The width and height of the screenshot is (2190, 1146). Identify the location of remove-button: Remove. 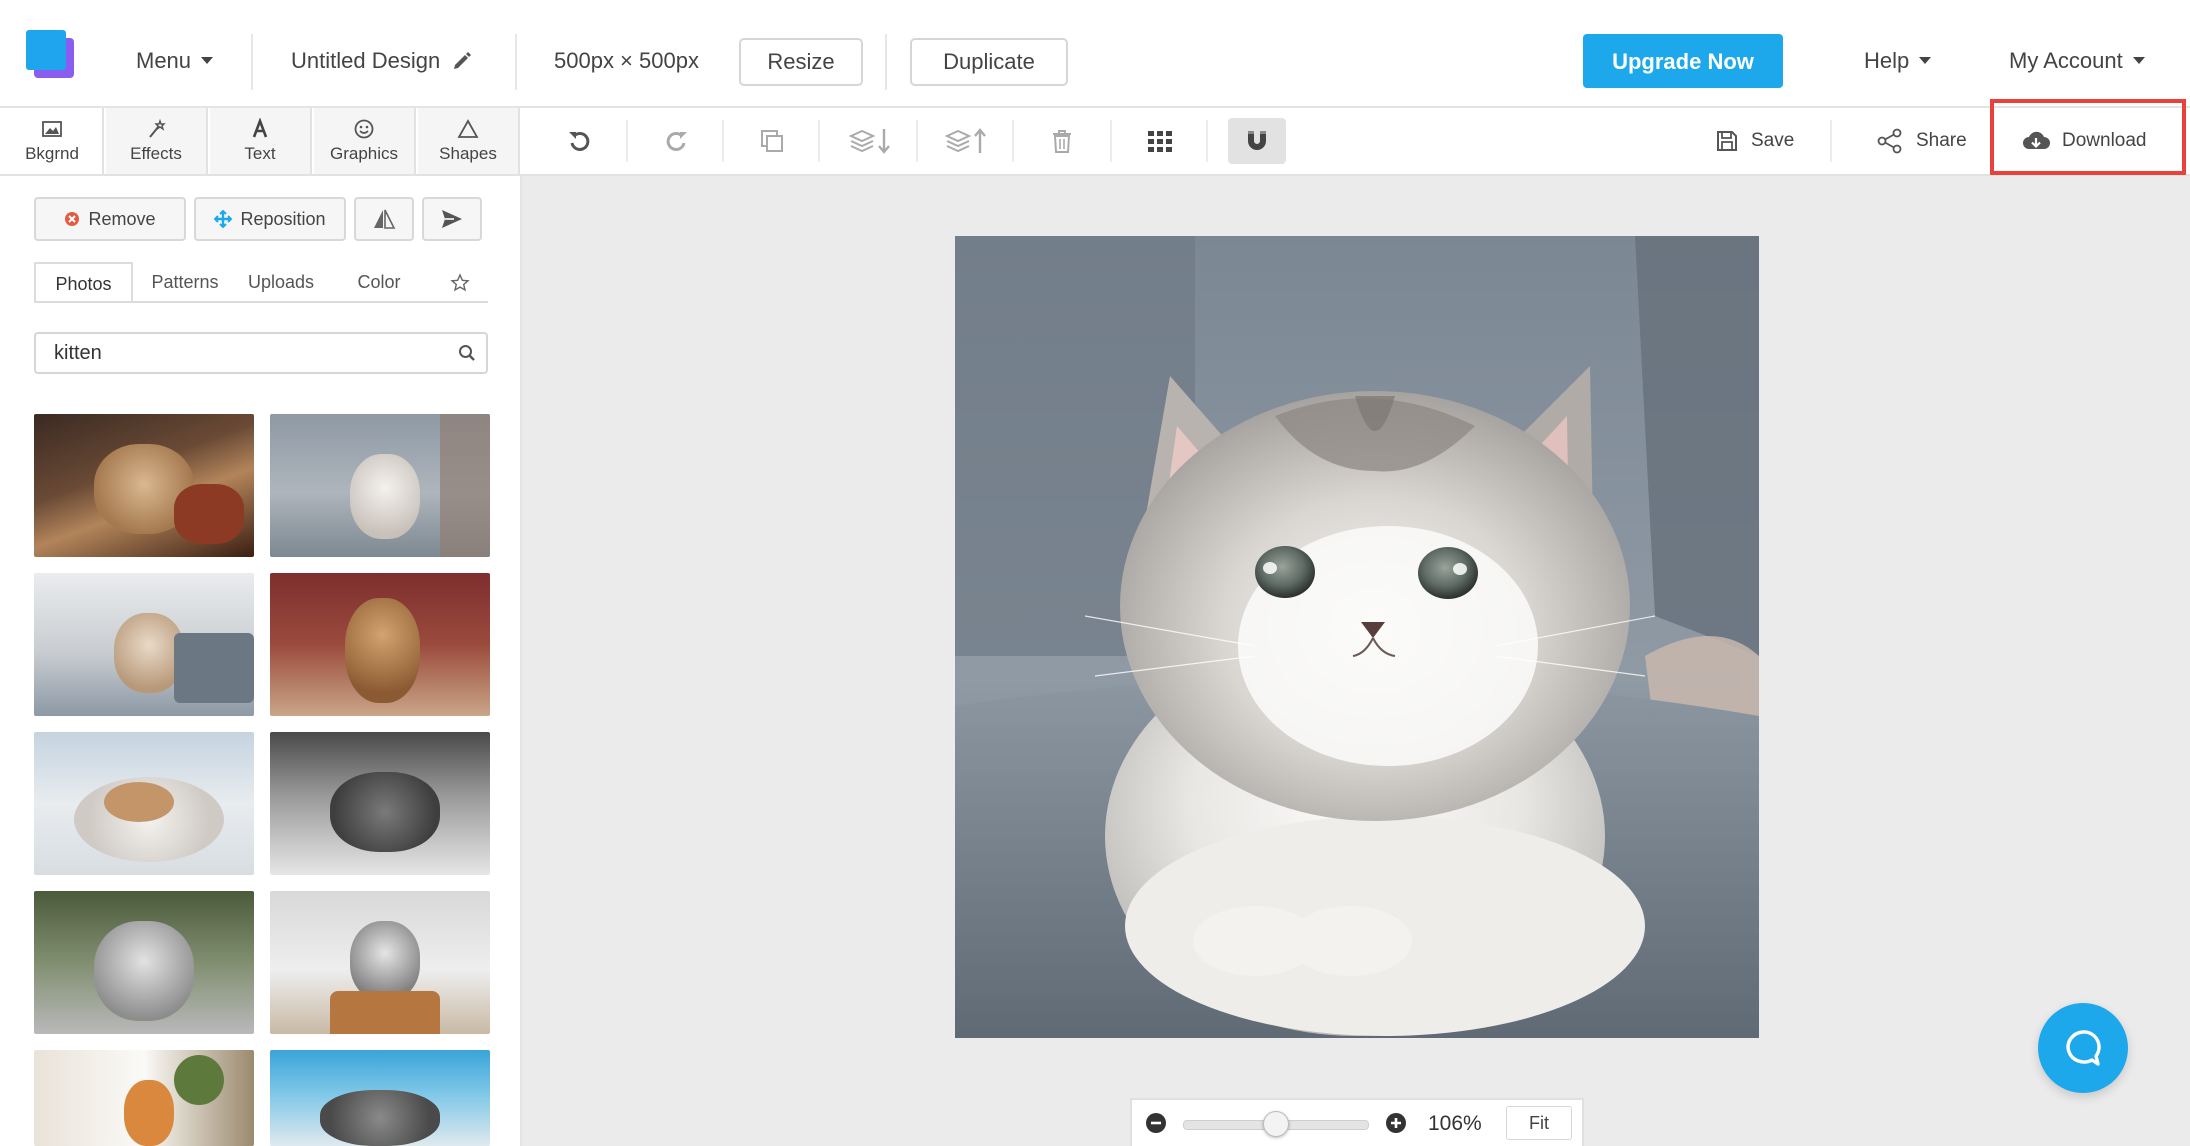
(110, 219).